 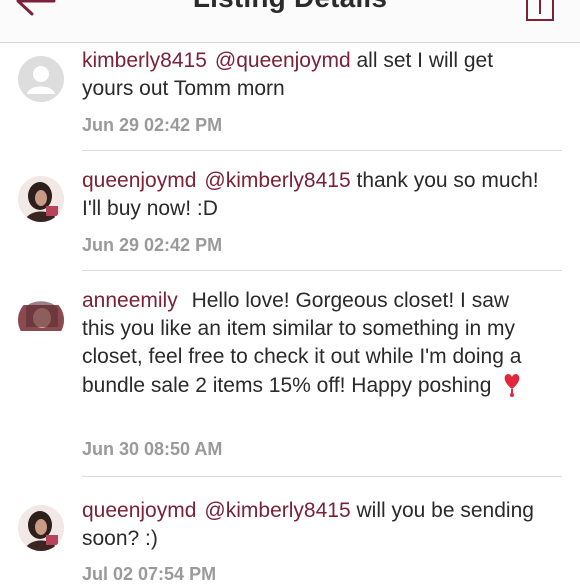 I want to click on comment-mention: @queenjoymd, so click(x=283, y=60).